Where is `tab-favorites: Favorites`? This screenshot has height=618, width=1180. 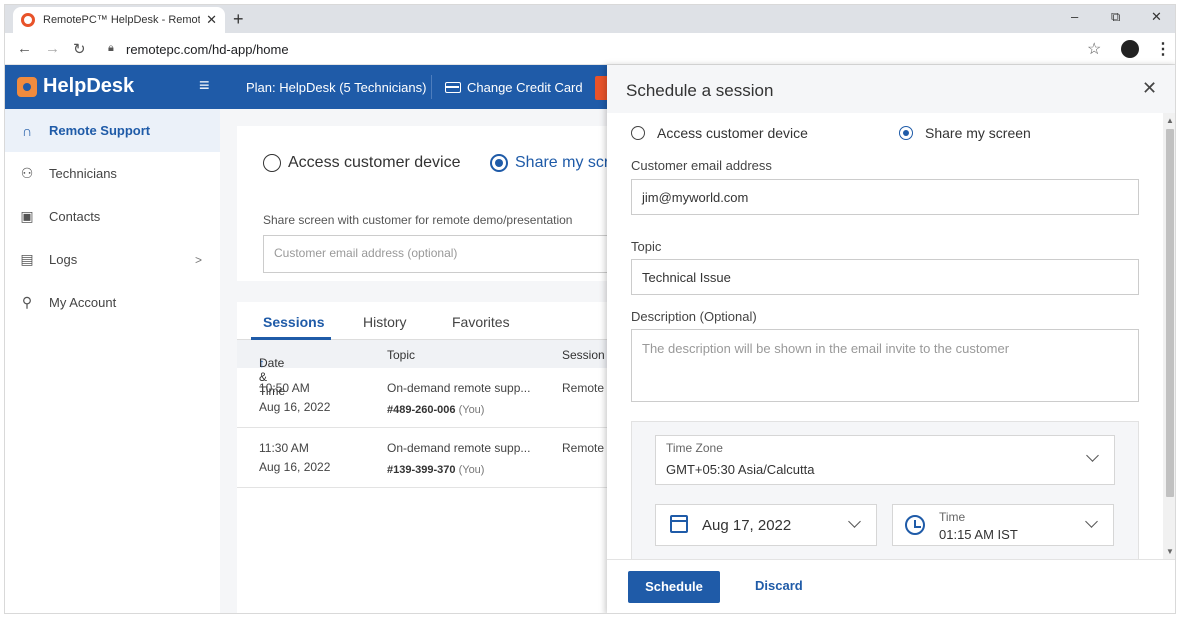 tab-favorites: Favorites is located at coordinates (481, 322).